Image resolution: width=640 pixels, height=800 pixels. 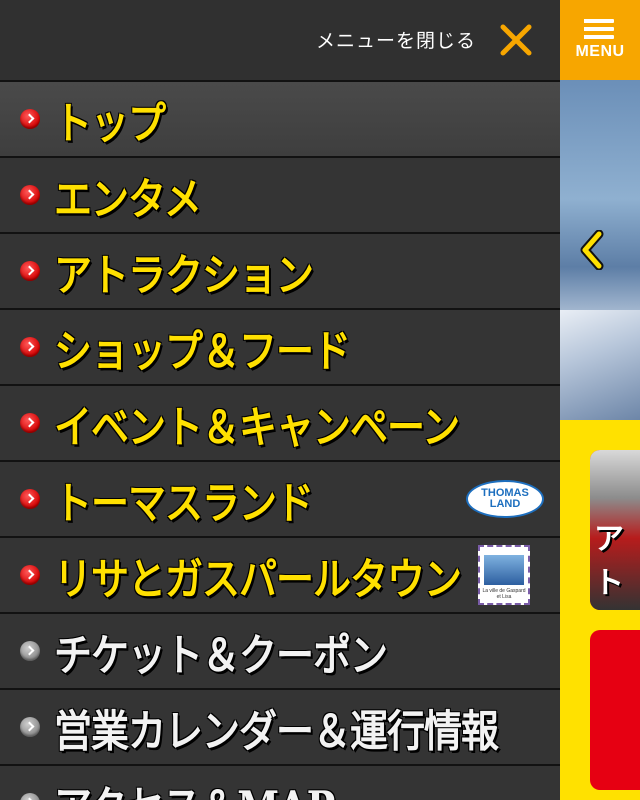 What do you see at coordinates (609, 561) in the screenshot?
I see `feature-card-text: アト` at bounding box center [609, 561].